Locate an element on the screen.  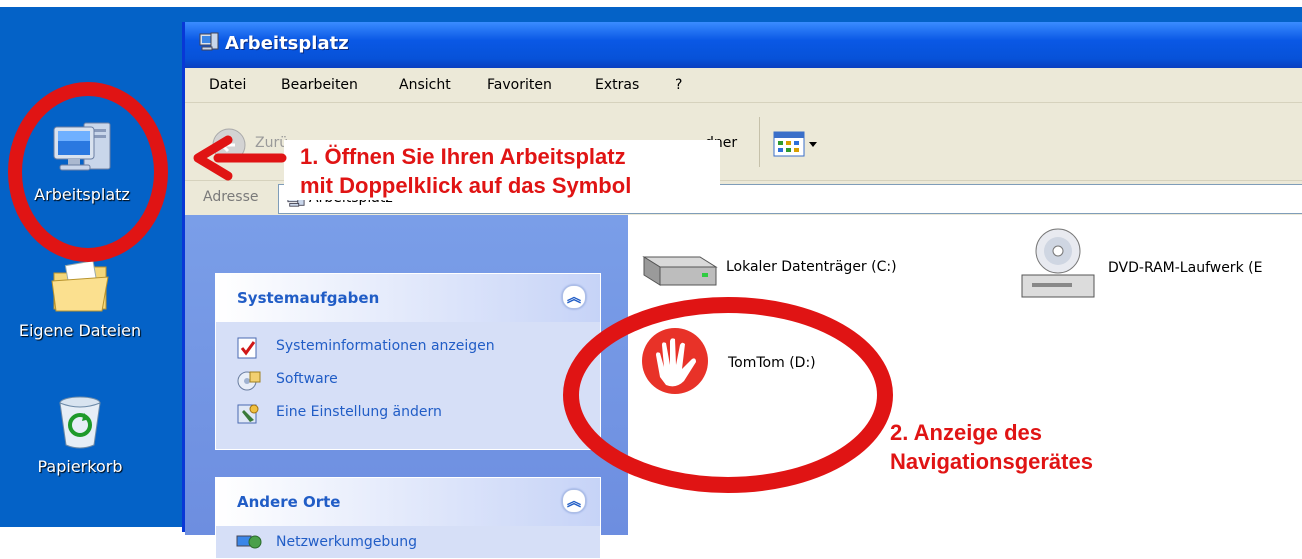
step2-line1: 2. Anzeige des is located at coordinates (966, 432).